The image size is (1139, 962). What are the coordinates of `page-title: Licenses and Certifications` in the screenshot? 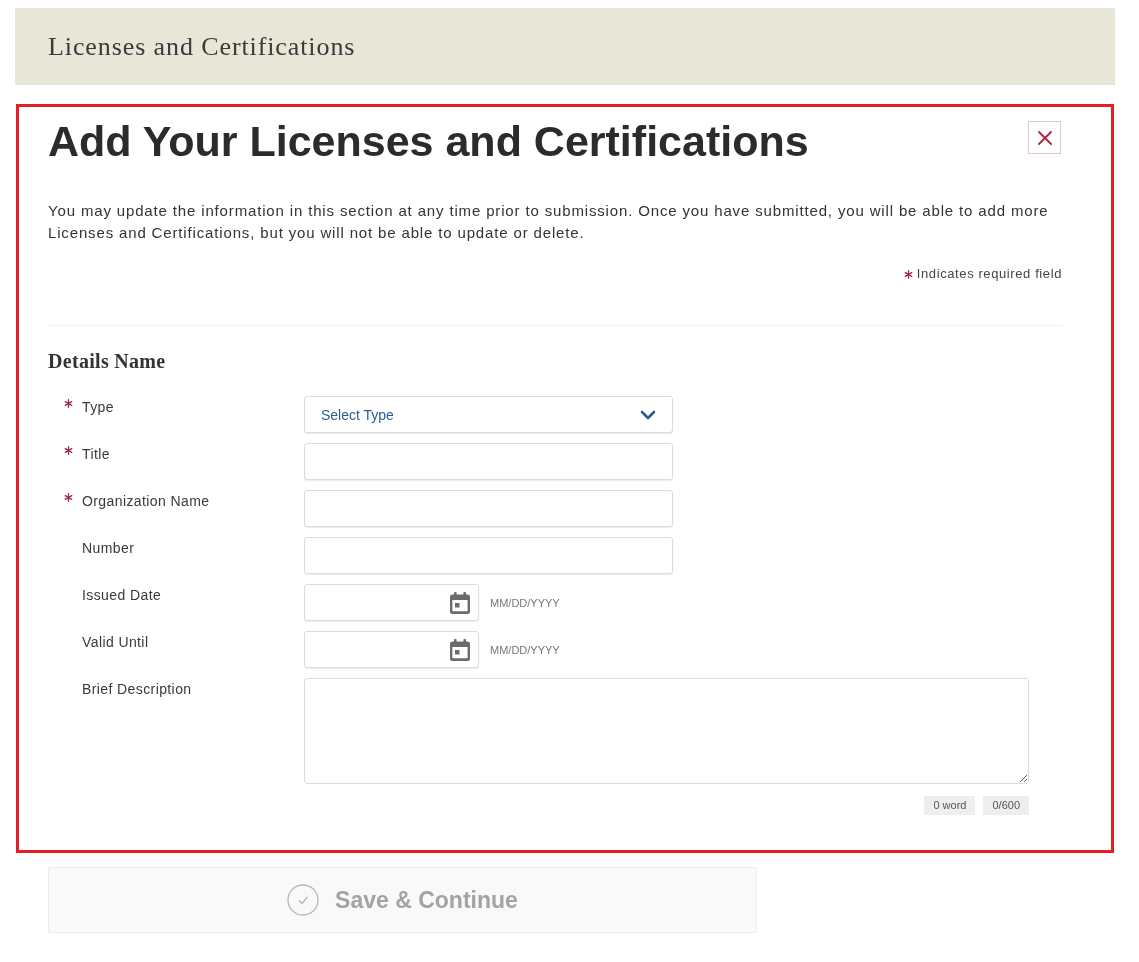 It's located at (202, 46).